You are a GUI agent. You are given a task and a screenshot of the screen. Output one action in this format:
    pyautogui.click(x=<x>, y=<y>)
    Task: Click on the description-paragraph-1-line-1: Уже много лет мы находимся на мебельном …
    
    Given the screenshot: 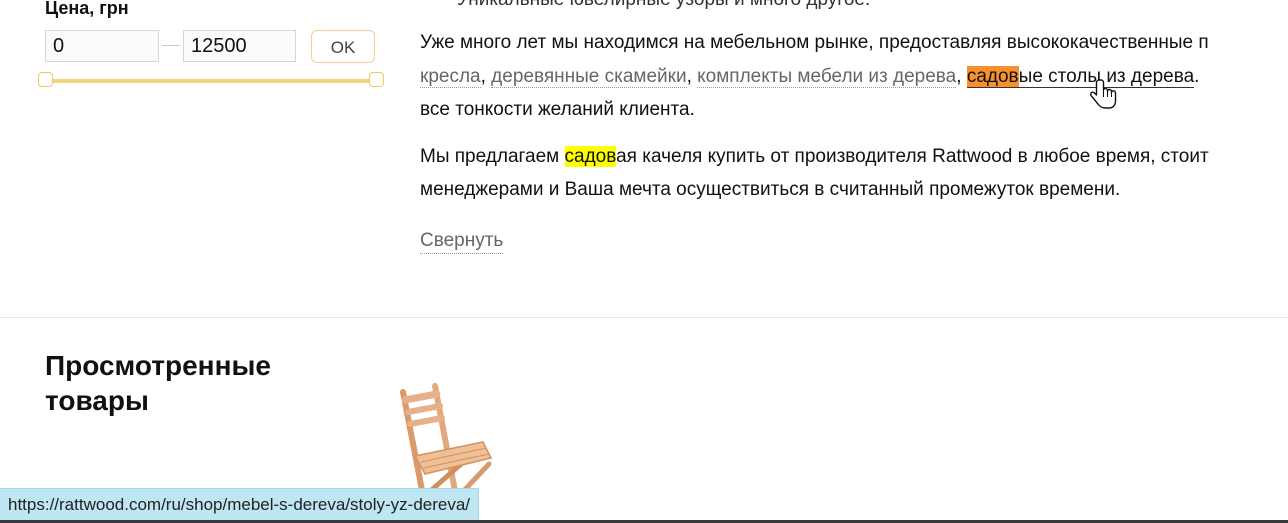 What is the action you would take?
    pyautogui.click(x=814, y=42)
    